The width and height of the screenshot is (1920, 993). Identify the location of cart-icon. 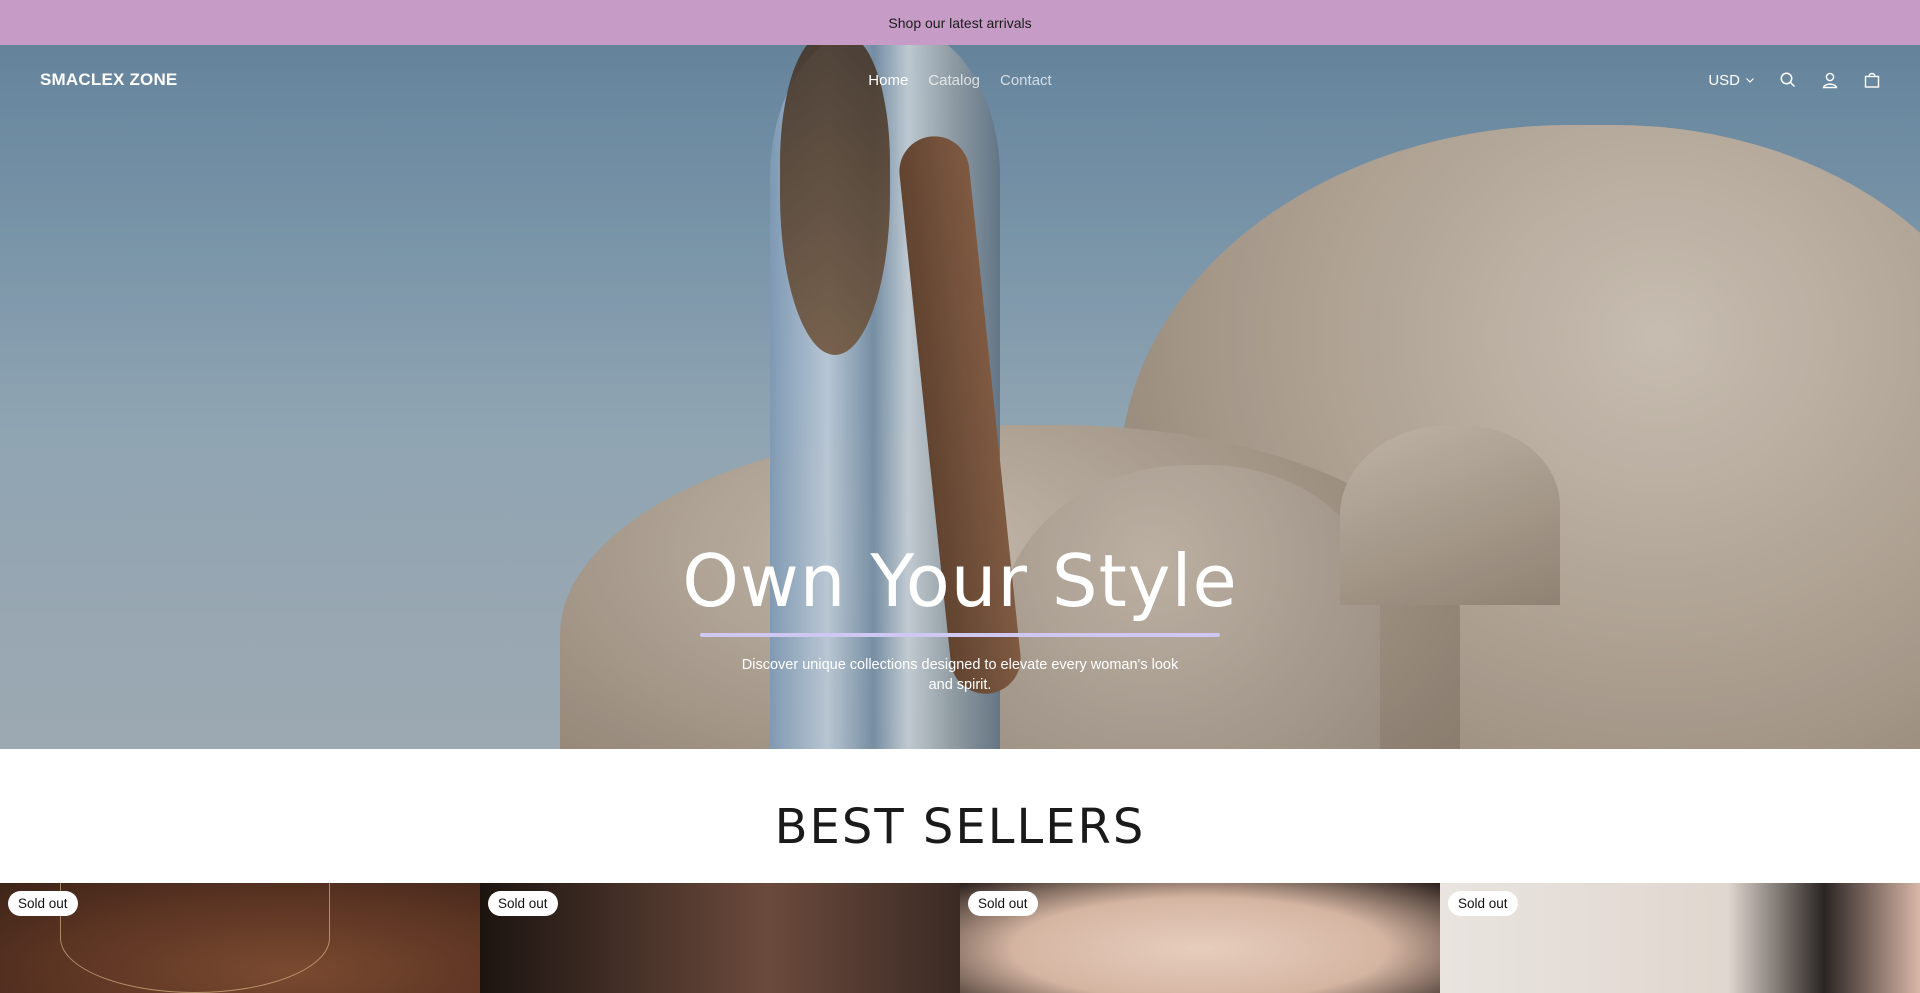
(1872, 80).